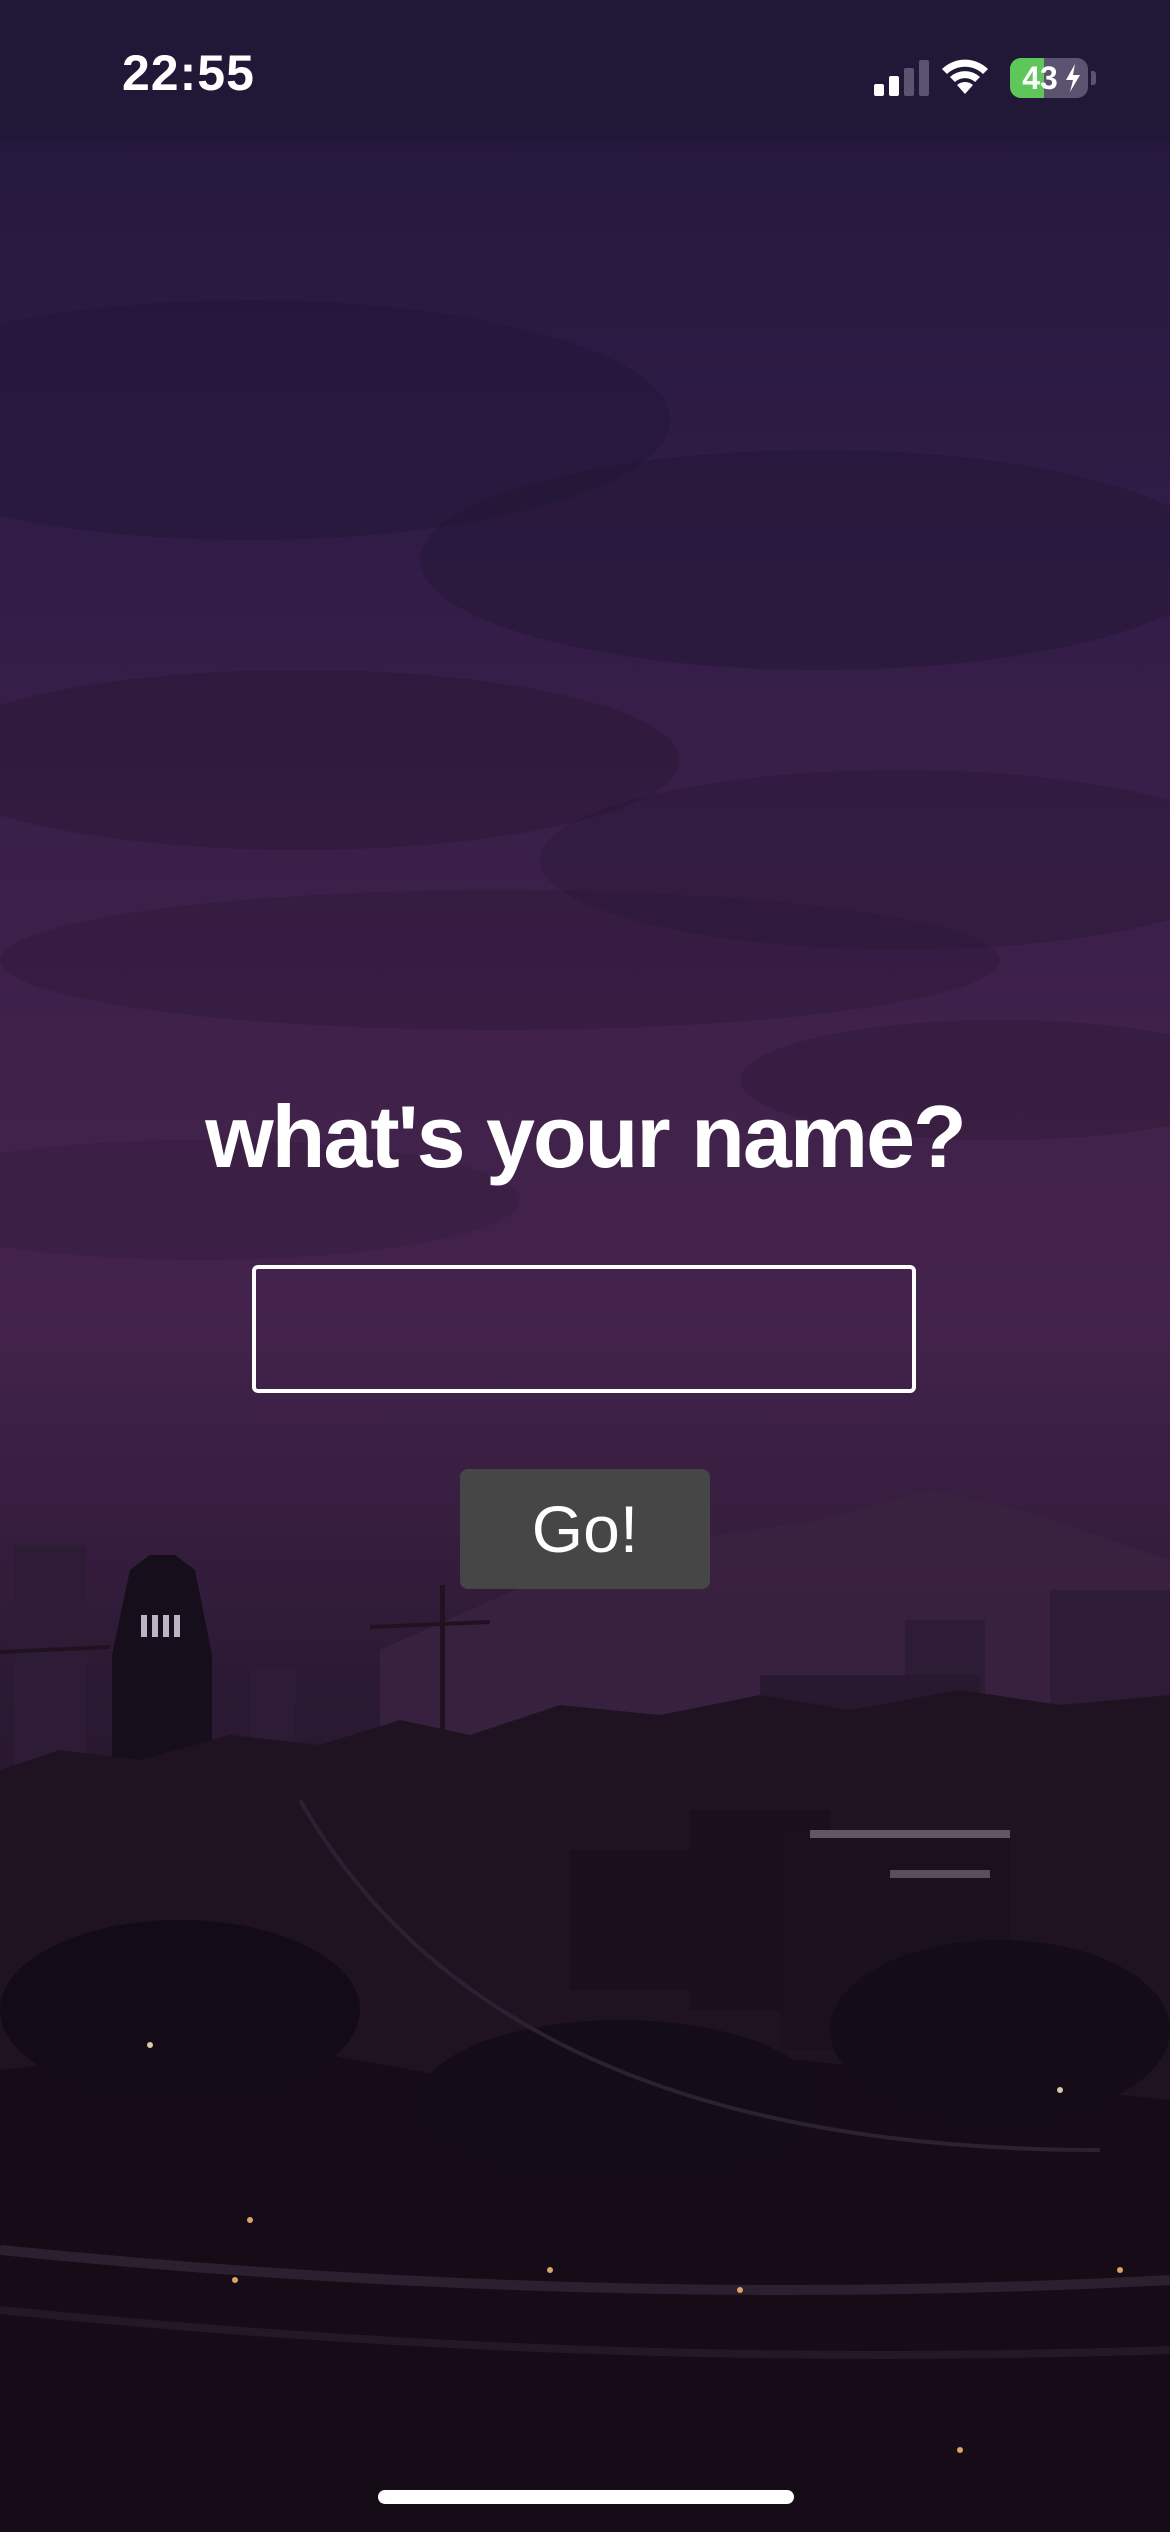 The height and width of the screenshot is (2532, 1170). Describe the element at coordinates (586, 1136) in the screenshot. I see `name-prompt-heading: what's your name?` at that location.